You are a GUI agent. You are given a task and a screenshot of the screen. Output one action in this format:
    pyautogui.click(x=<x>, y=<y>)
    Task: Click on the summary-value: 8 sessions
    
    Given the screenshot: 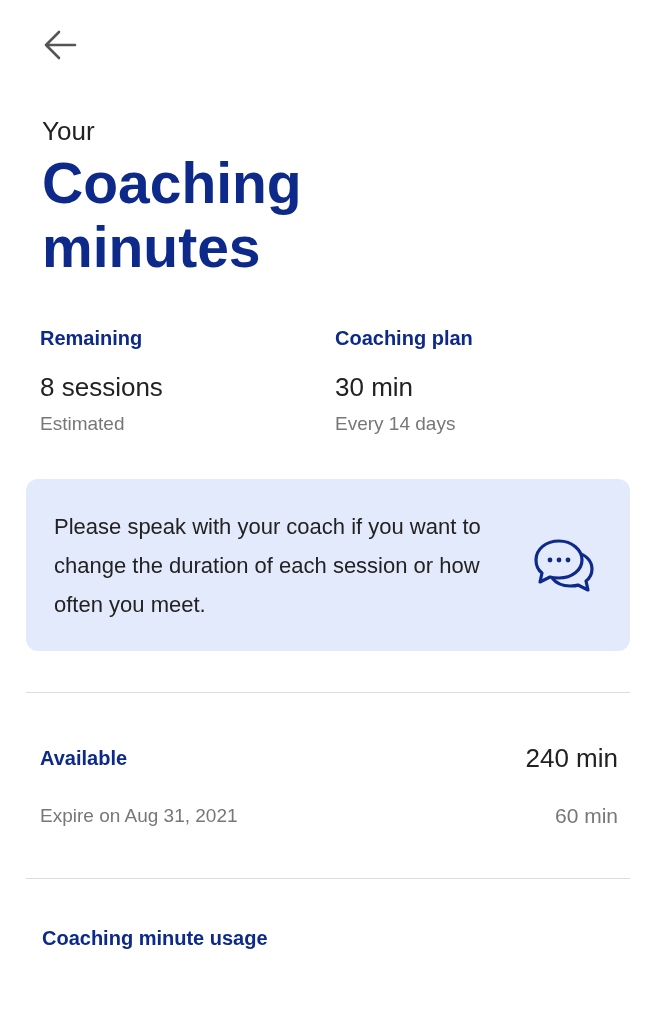 What is the action you would take?
    pyautogui.click(x=102, y=387)
    